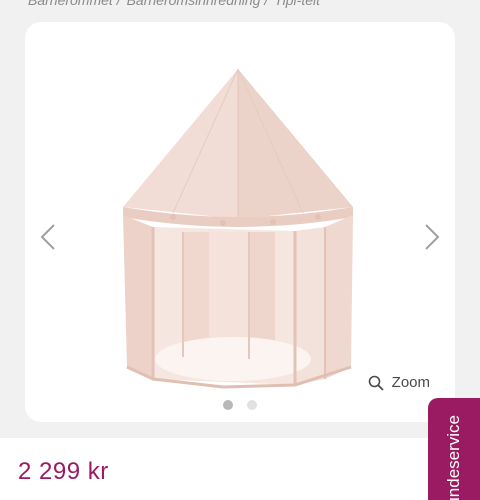 Image resolution: width=480 pixels, height=500 pixels. I want to click on gallery-next-button, so click(432, 237).